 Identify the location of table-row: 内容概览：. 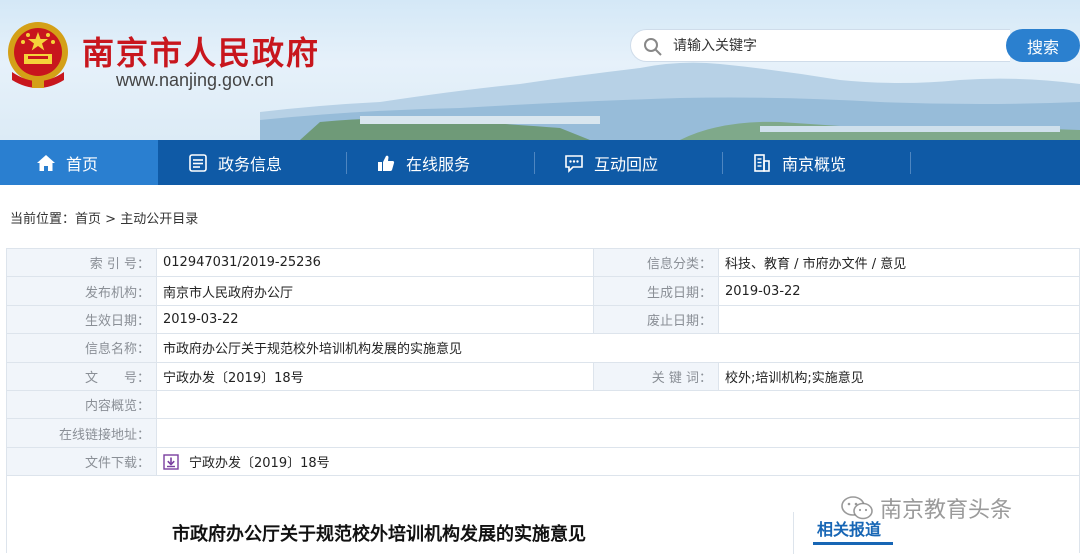
(543, 404).